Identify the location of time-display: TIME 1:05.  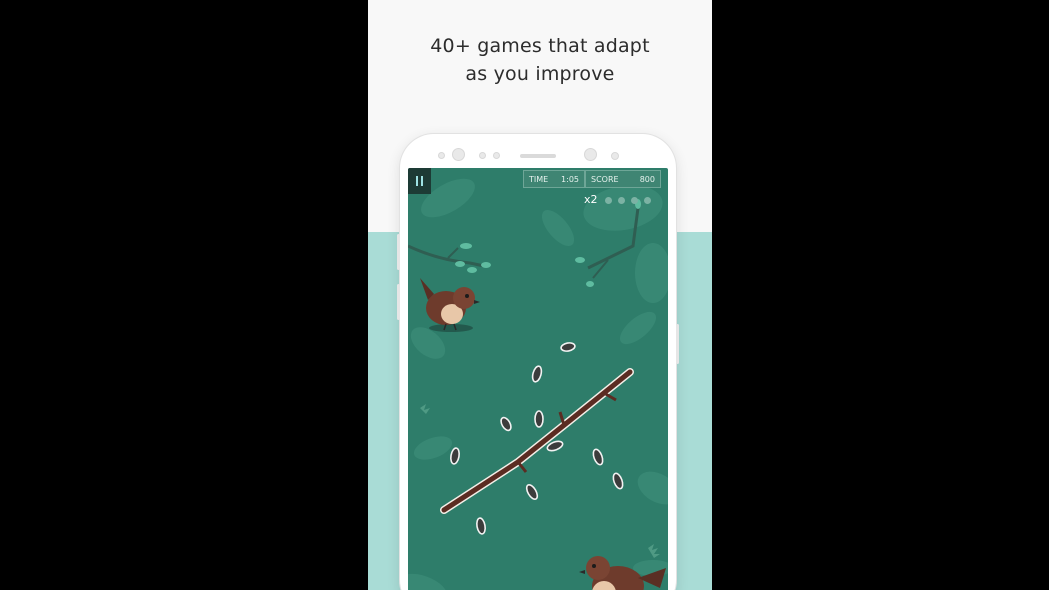
(554, 179).